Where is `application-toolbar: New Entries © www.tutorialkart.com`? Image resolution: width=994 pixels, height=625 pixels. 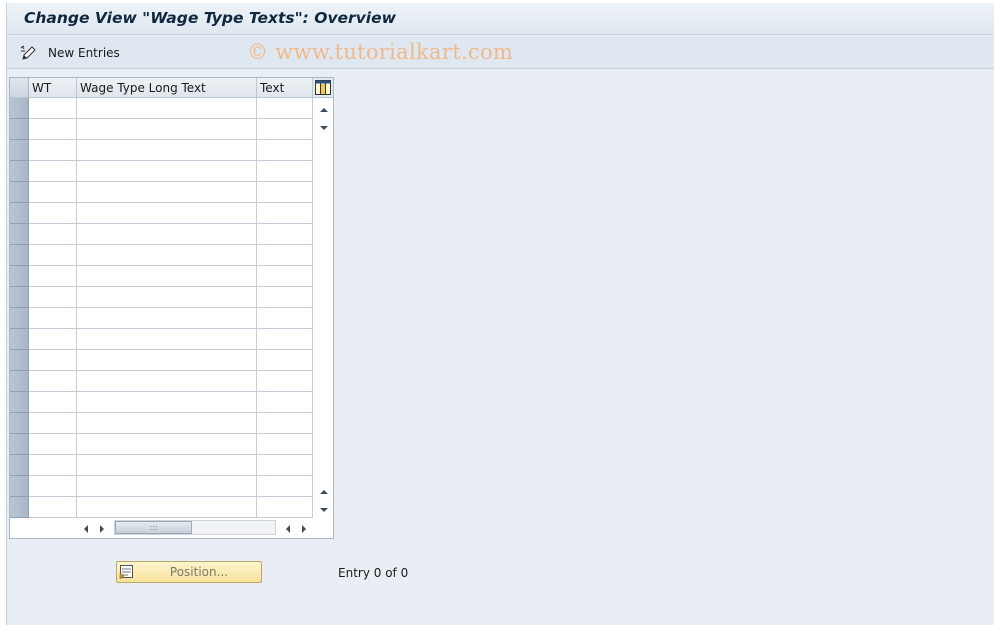
application-toolbar: New Entries © www.tutorialkart.com is located at coordinates (500, 52).